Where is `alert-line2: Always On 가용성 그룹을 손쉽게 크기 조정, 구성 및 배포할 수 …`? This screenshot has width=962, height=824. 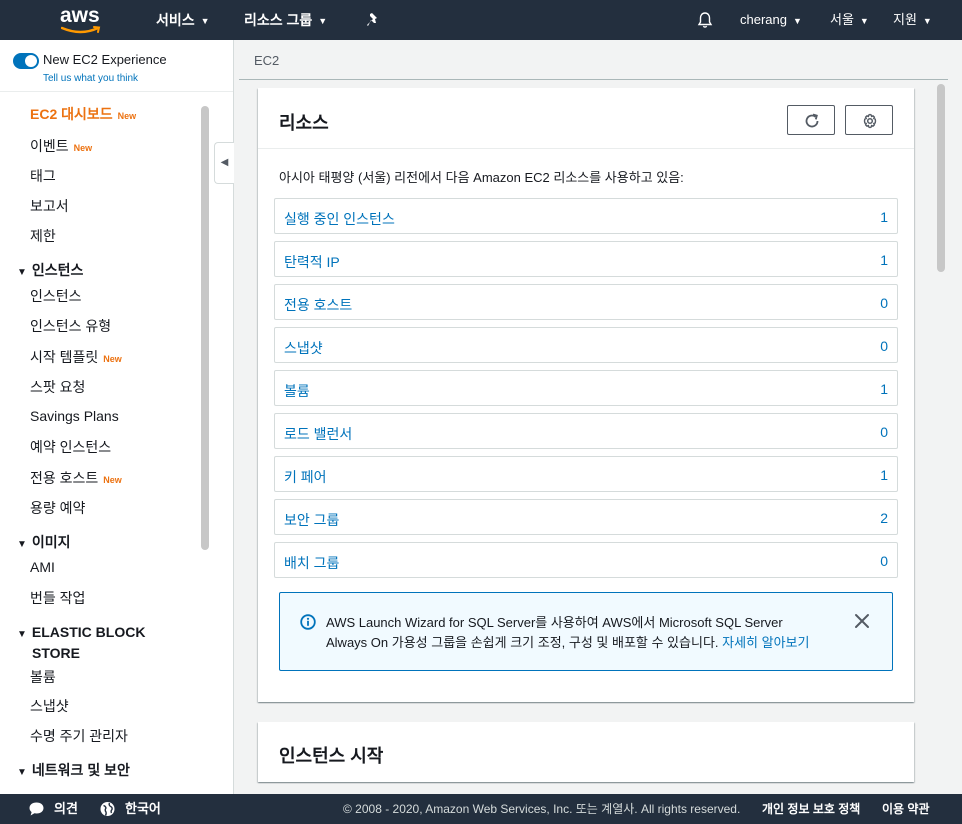 alert-line2: Always On 가용성 그룹을 손쉽게 크기 조정, 구성 및 배포할 수 … is located at coordinates (522, 642).